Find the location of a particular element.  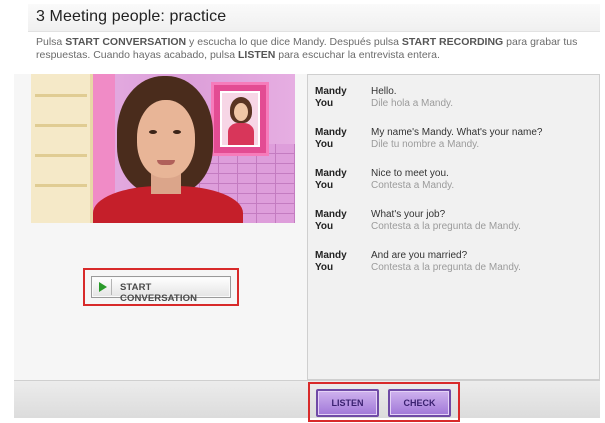

start-conversation-label: START CONVERSATION is located at coordinates (159, 293).